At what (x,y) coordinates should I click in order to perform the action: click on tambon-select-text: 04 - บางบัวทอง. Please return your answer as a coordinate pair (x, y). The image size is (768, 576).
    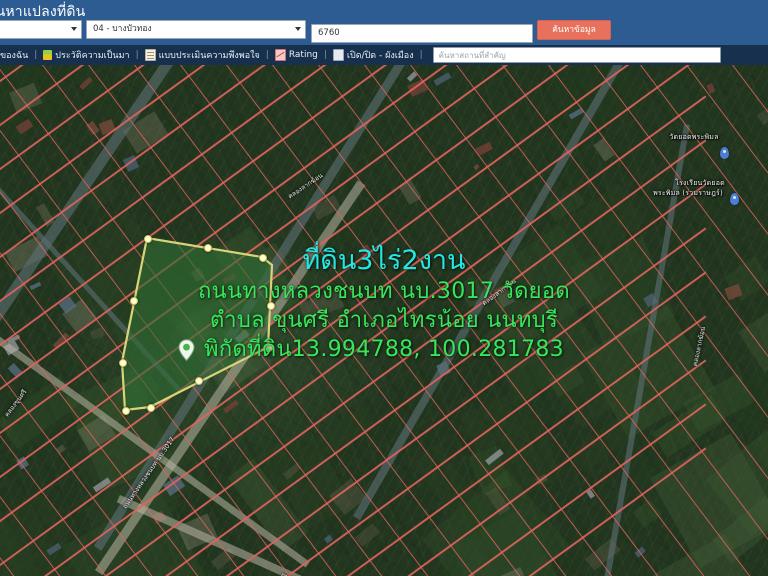
    Looking at the image, I should click on (122, 29).